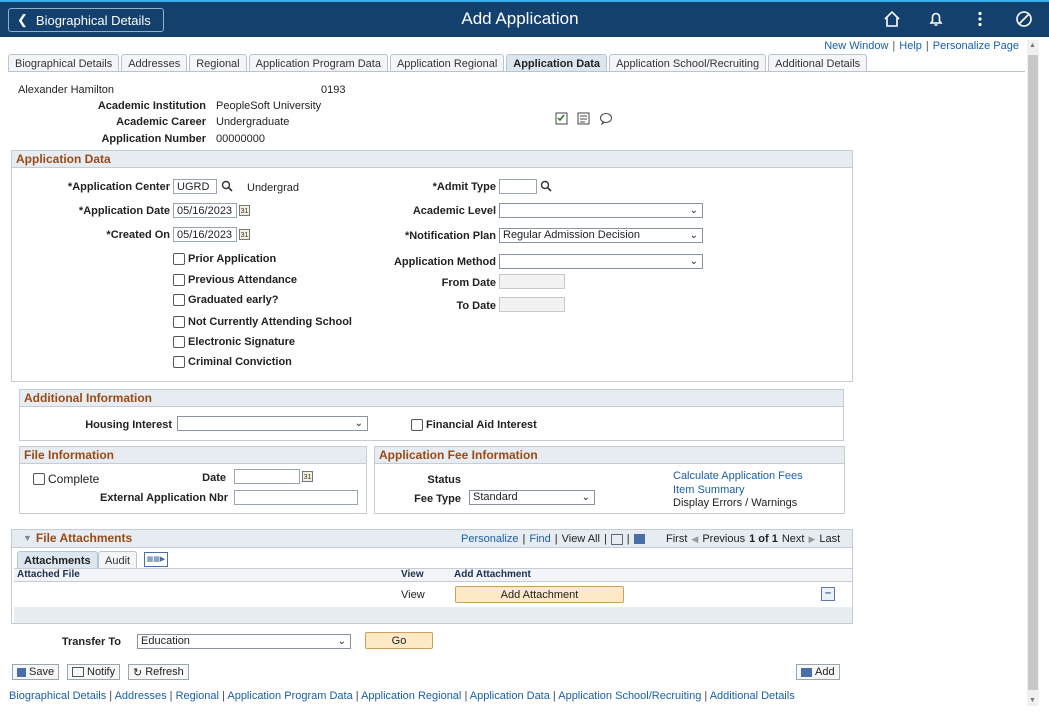  Describe the element at coordinates (64, 63) in the screenshot. I see `tab-biographical-details: Biographical Details` at that location.